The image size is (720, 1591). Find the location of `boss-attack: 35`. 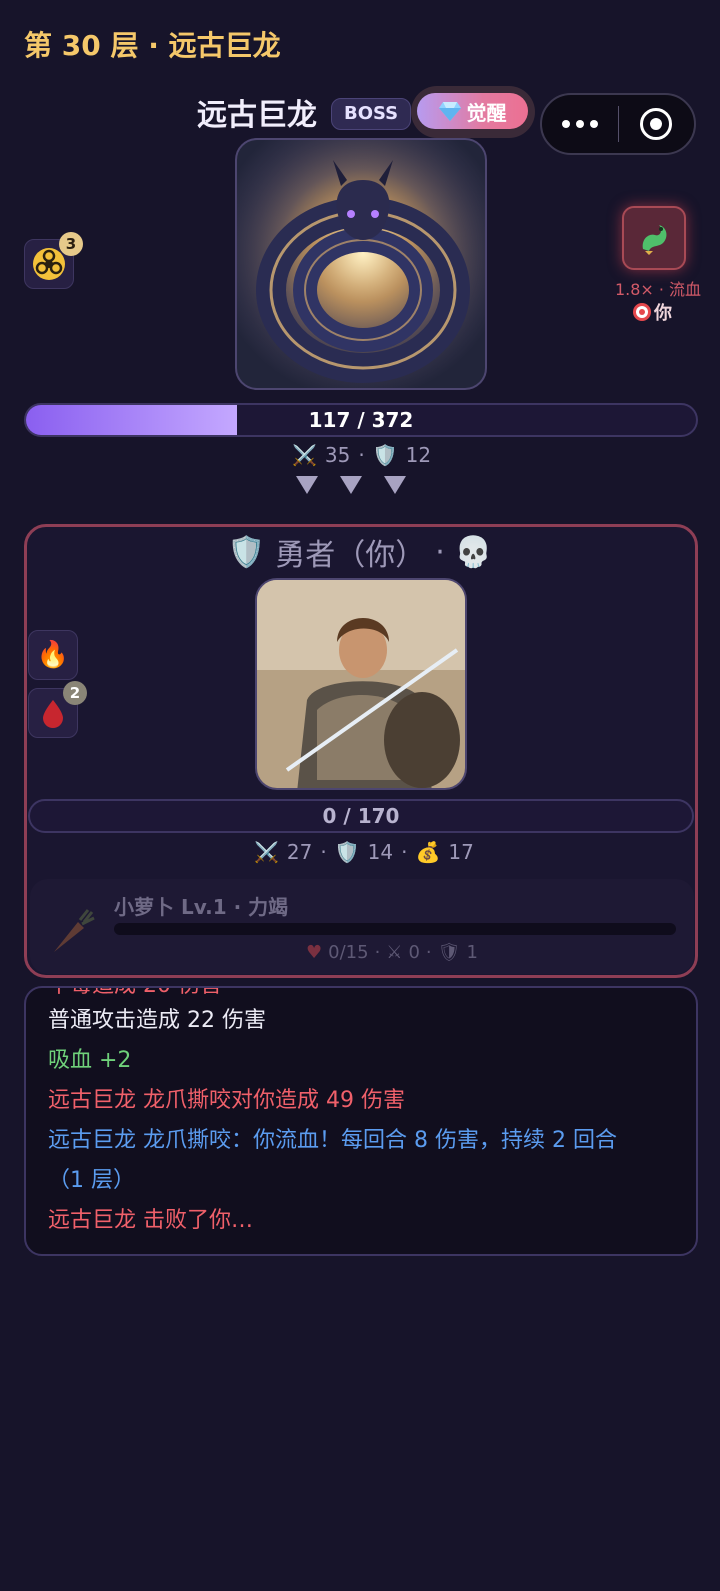

boss-attack: 35 is located at coordinates (337, 455).